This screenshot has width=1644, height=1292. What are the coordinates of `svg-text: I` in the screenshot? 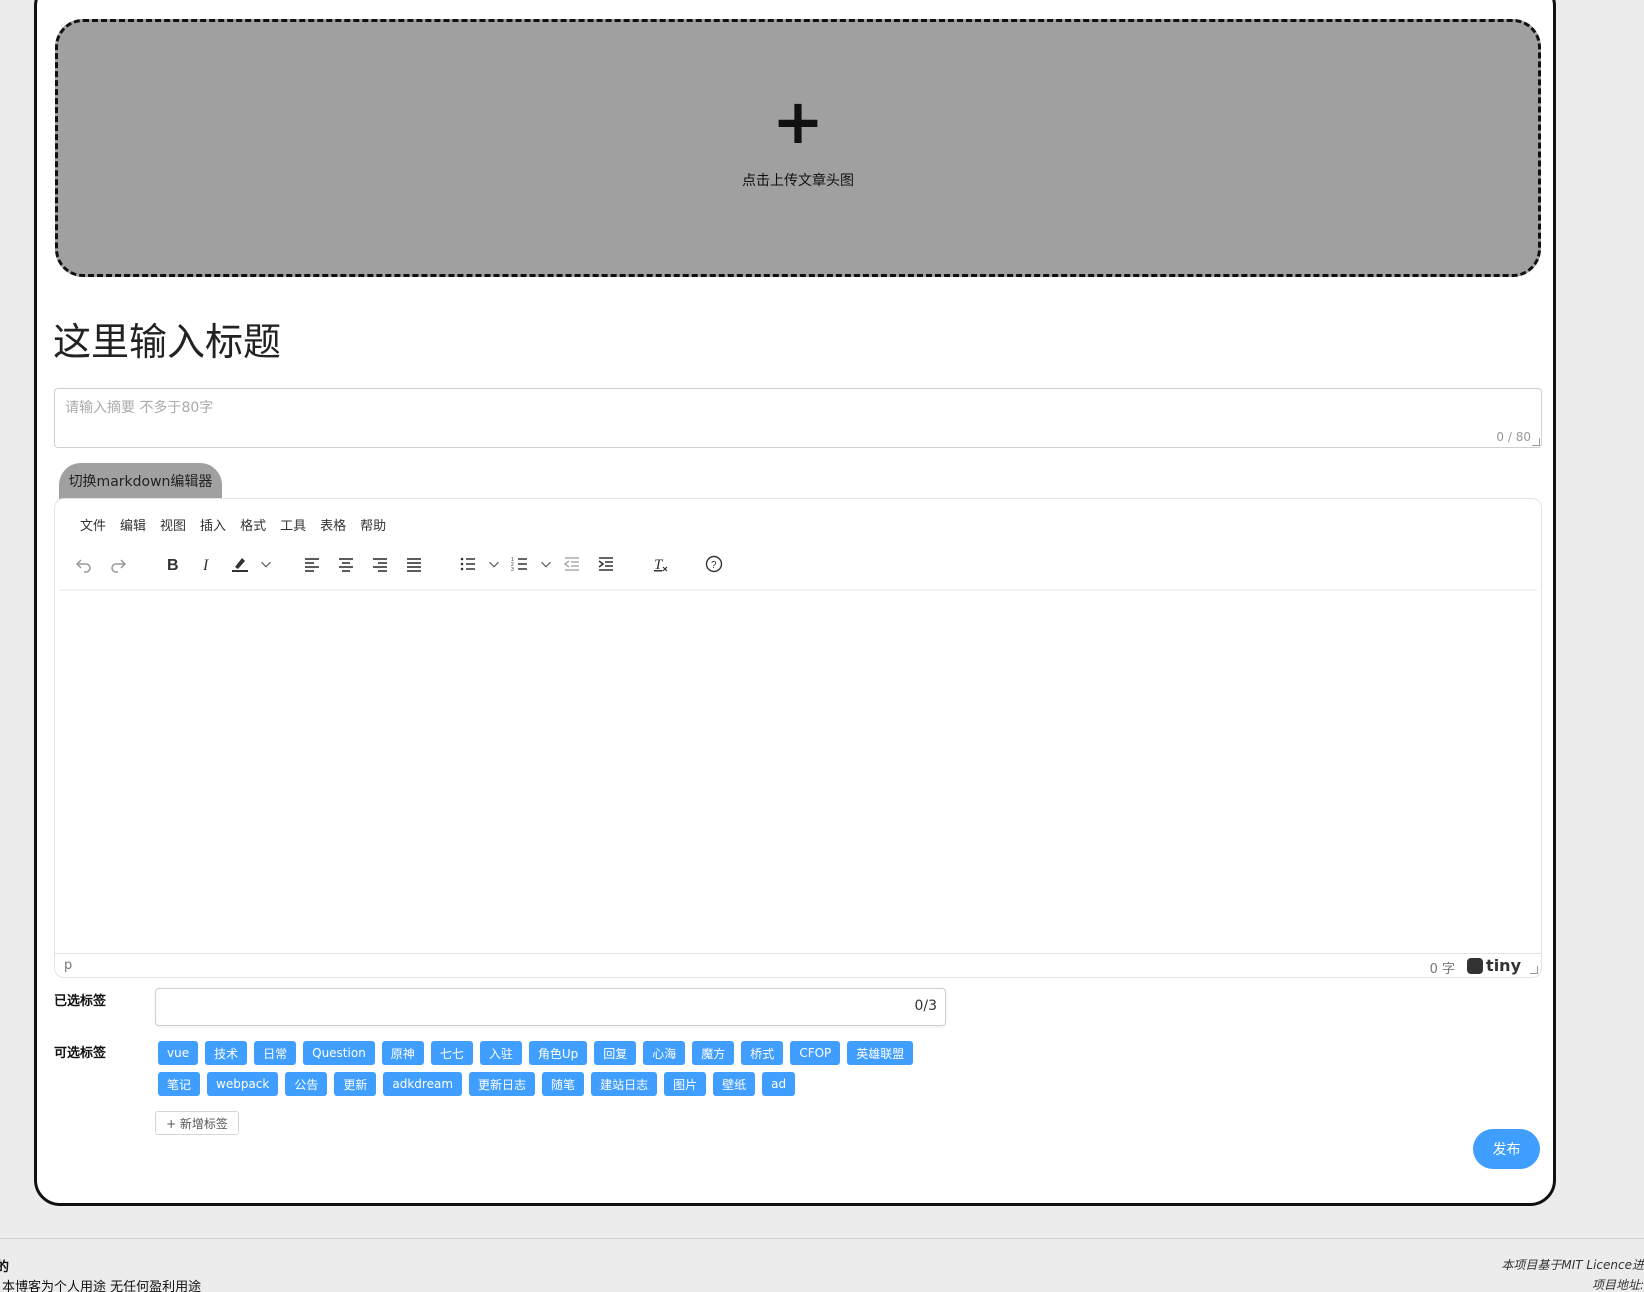 It's located at (205, 565).